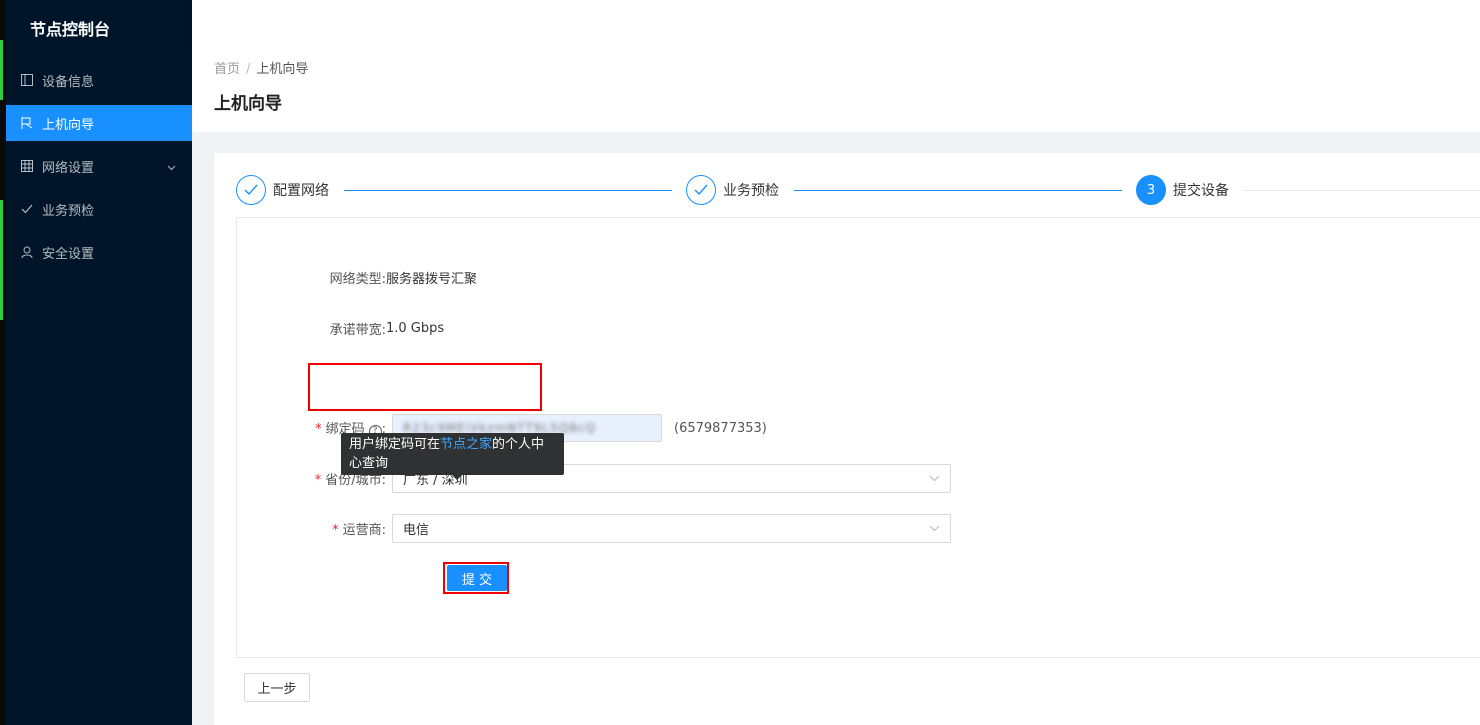 The image size is (1480, 725). I want to click on flag-icon, so click(27, 123).